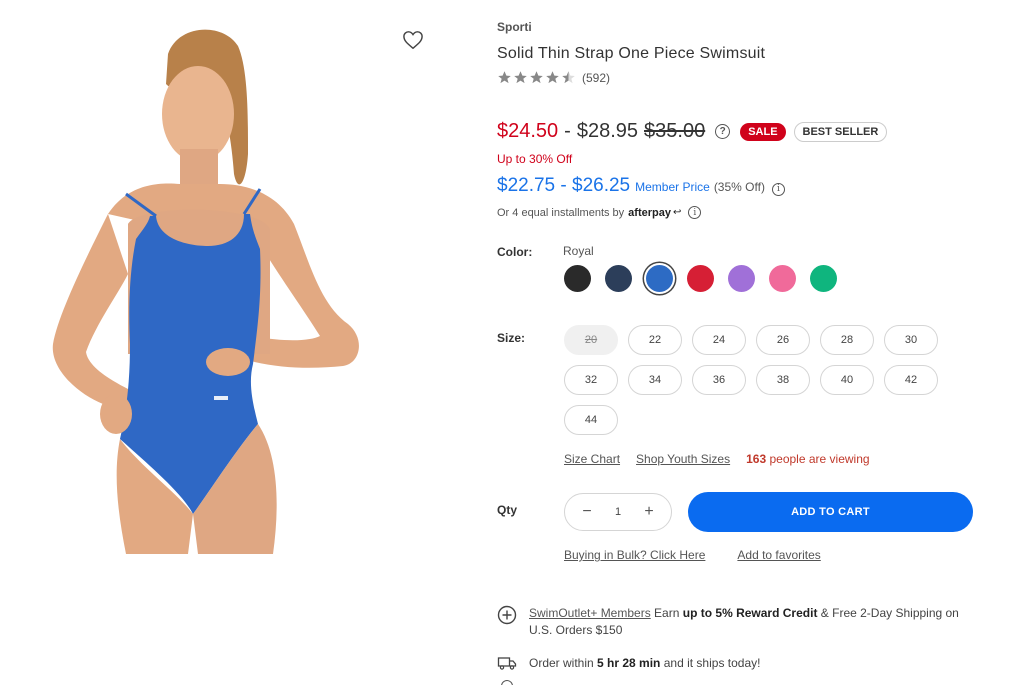 The width and height of the screenshot is (1011, 685). Describe the element at coordinates (515, 252) in the screenshot. I see `color-label: Color:` at that location.